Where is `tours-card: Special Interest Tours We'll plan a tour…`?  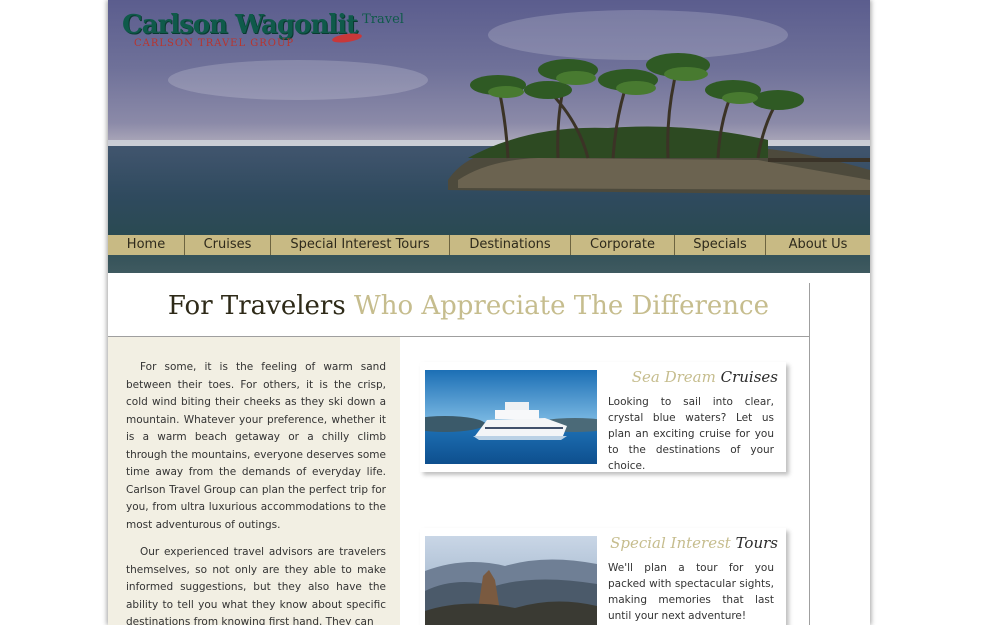
tours-card: Special Interest Tours We'll plan a tour… is located at coordinates (603, 576).